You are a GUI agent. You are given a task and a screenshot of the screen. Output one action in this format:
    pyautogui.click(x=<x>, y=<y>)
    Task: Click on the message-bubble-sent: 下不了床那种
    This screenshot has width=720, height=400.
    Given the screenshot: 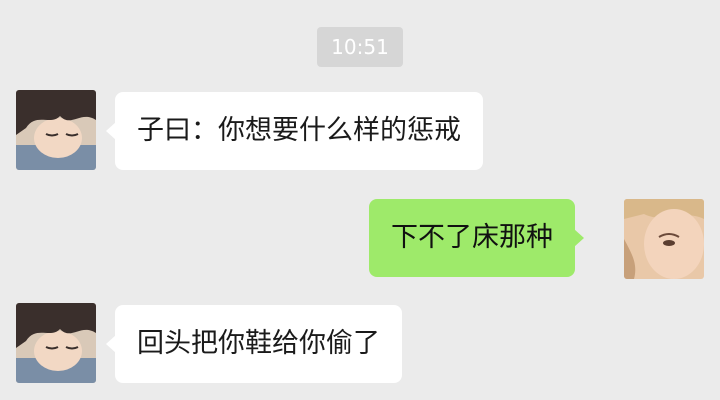 What is the action you would take?
    pyautogui.click(x=476, y=238)
    